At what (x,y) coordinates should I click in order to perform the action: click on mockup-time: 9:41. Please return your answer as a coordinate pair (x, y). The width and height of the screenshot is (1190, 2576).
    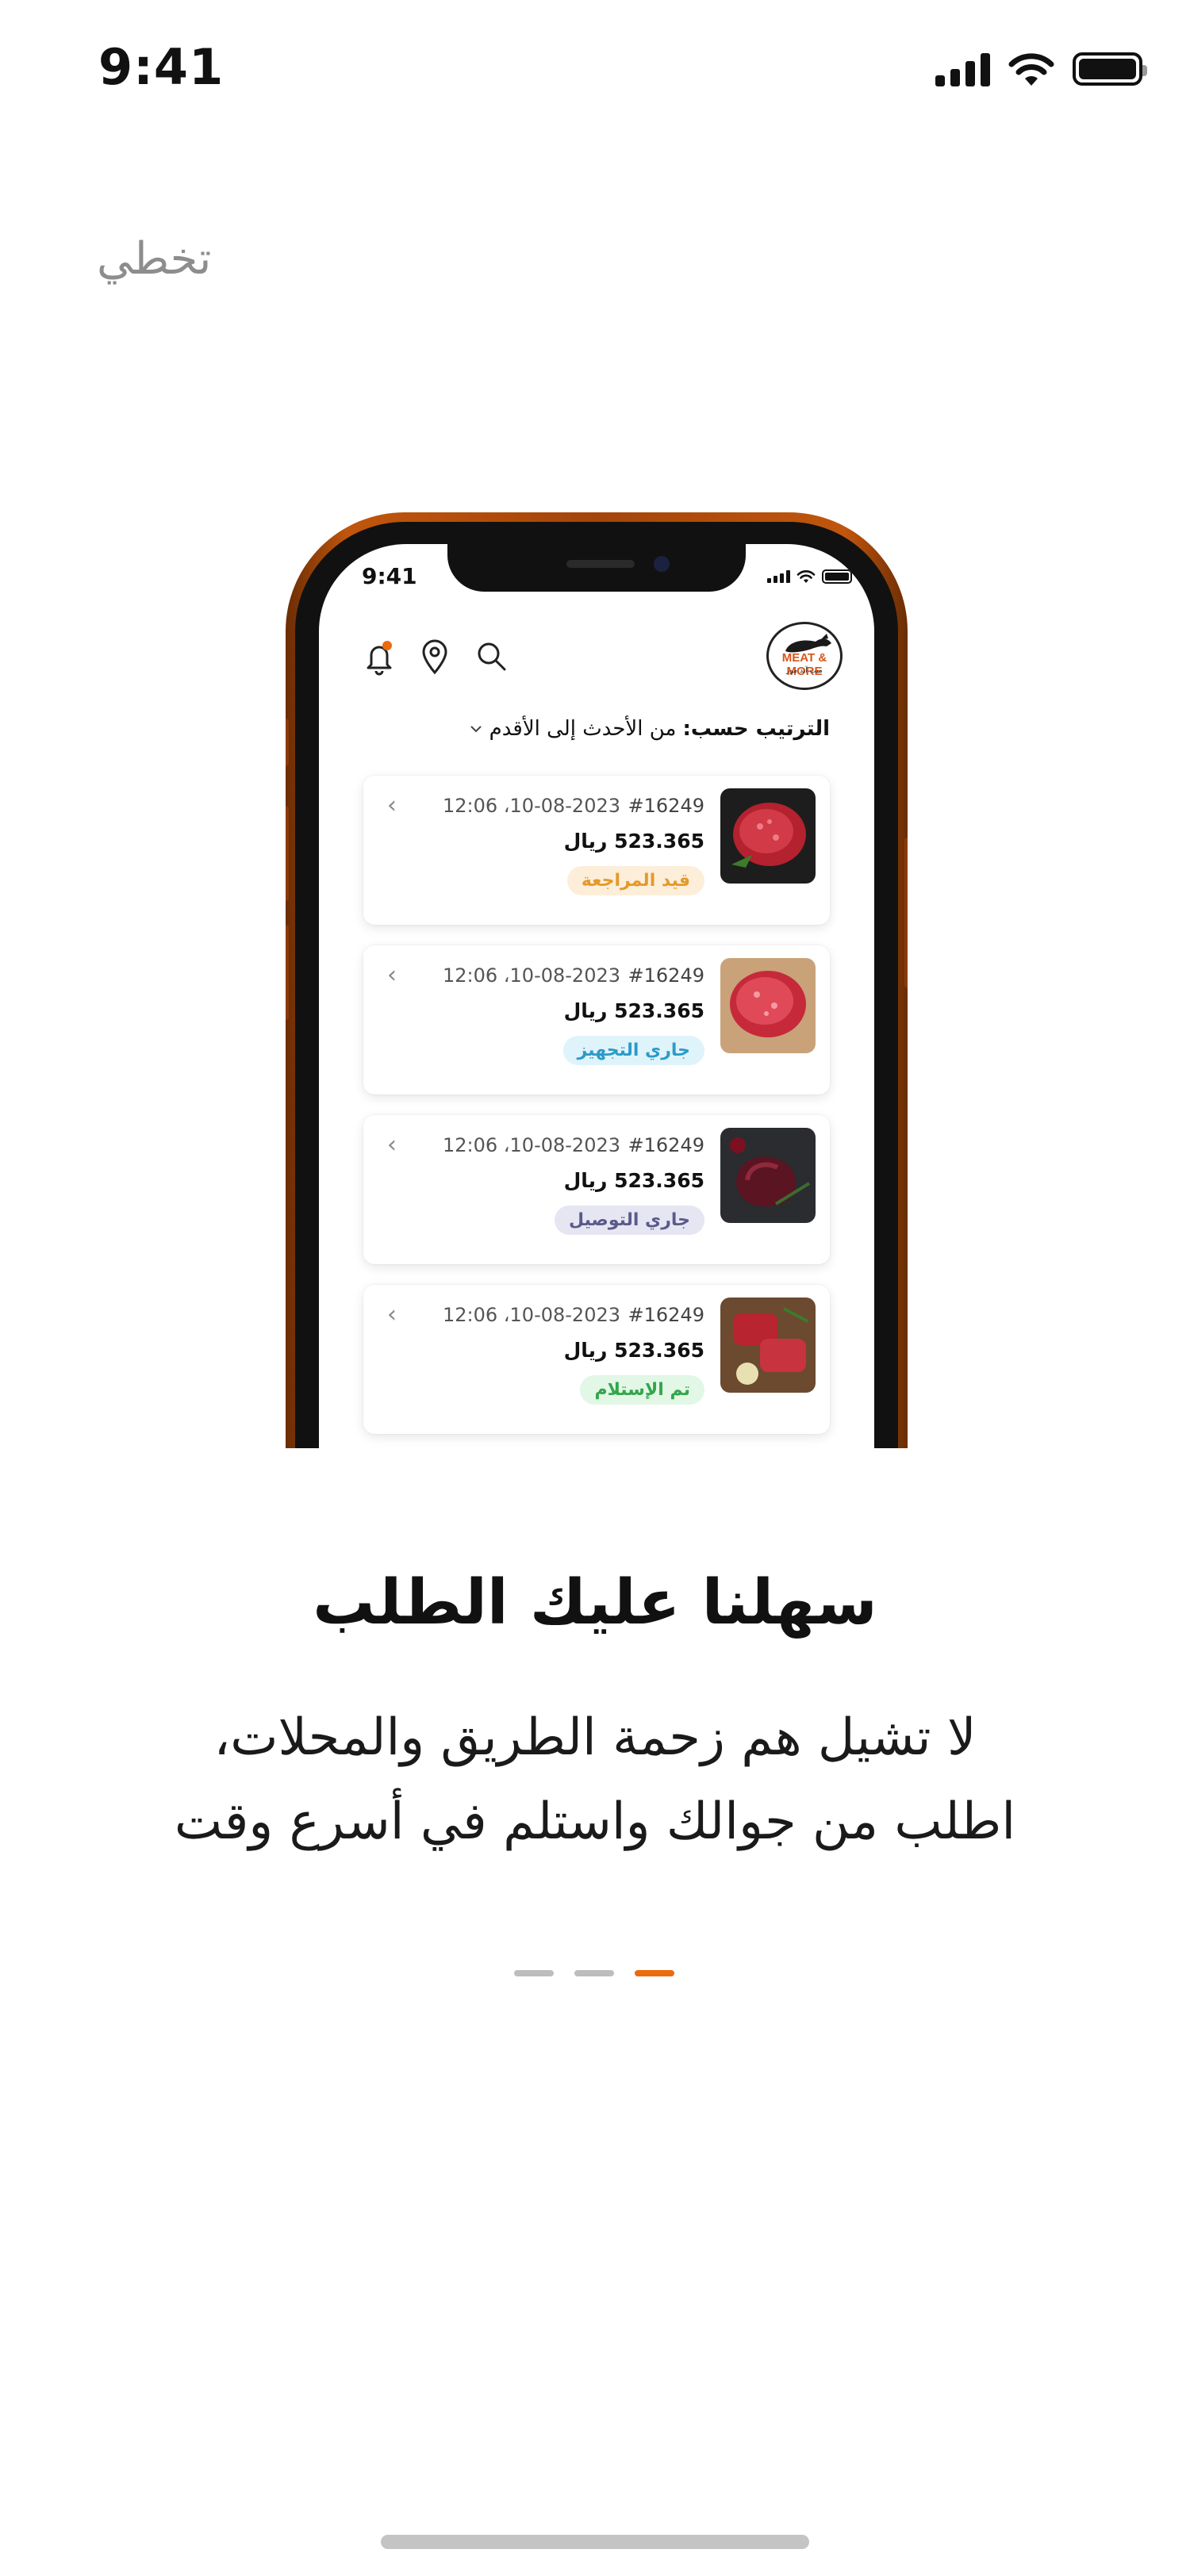
    Looking at the image, I should click on (389, 576).